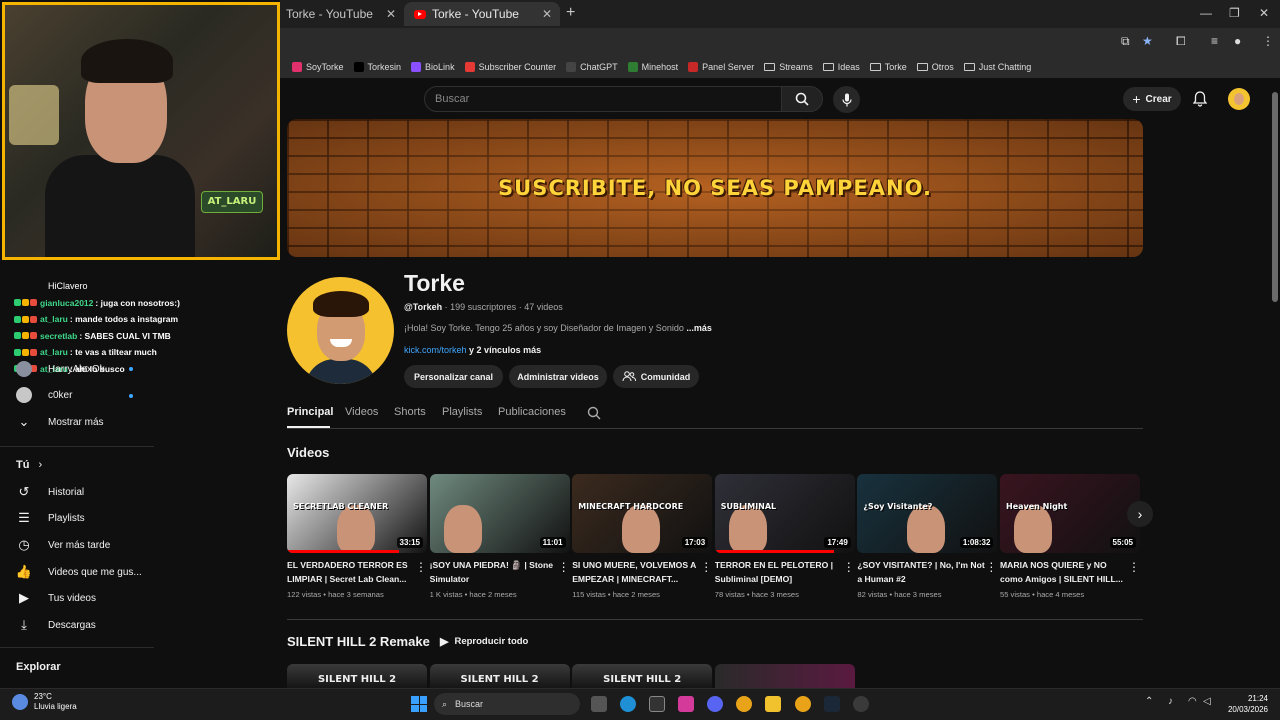 This screenshot has width=1280, height=720. Describe the element at coordinates (603, 99) in the screenshot. I see `search-input: Buscar` at that location.